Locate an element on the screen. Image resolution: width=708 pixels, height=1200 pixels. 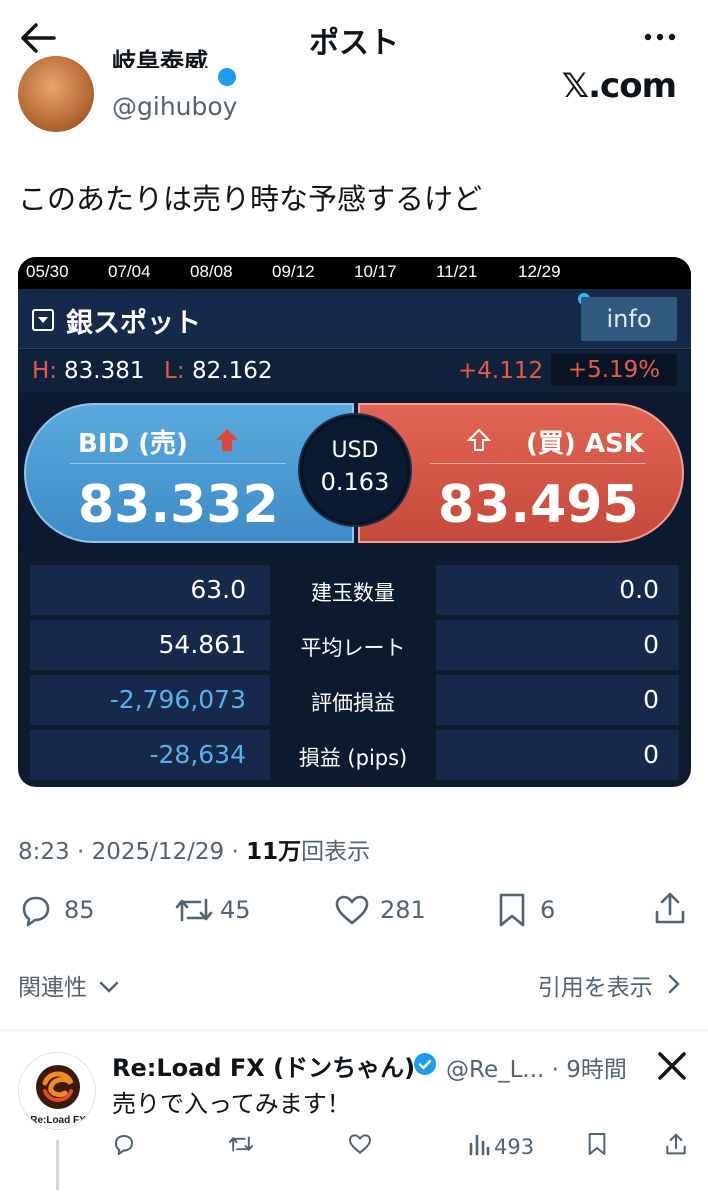
bid-label: BID (売) is located at coordinates (133, 444).